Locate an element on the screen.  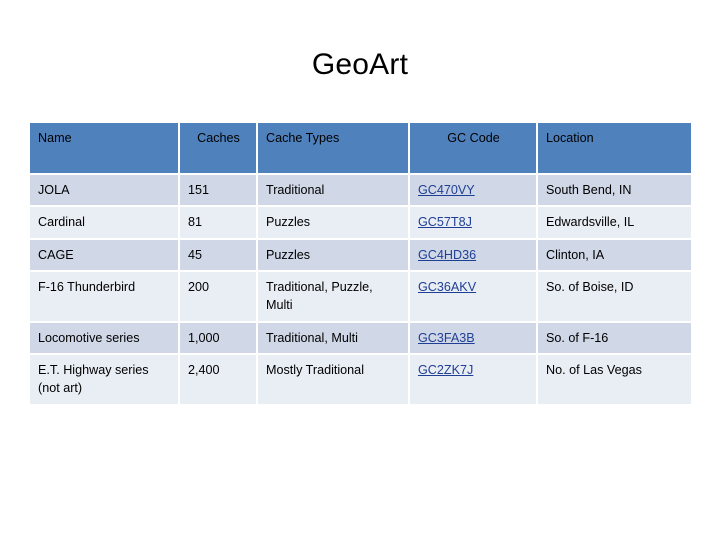
column-header-name: Name is located at coordinates (105, 149).